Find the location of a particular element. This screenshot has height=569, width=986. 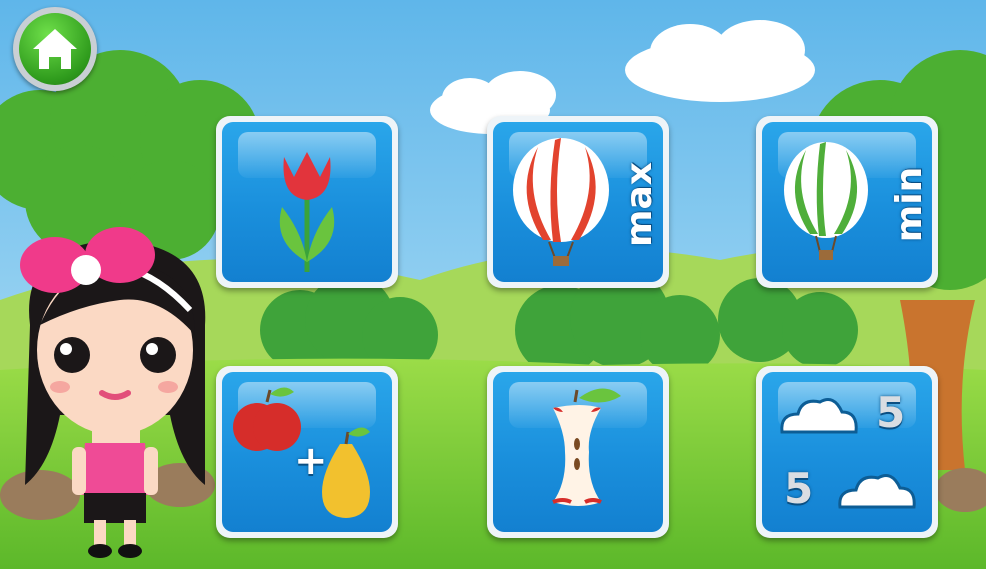

tile-min: min is located at coordinates (847, 202).